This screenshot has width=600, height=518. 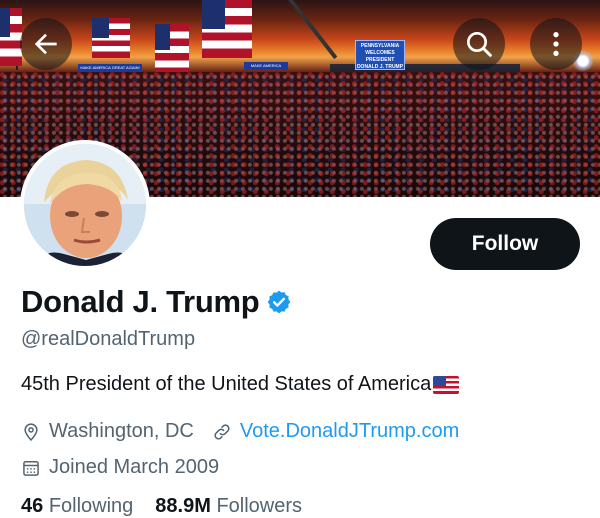 I want to click on followers-label: Followers, so click(x=259, y=506).